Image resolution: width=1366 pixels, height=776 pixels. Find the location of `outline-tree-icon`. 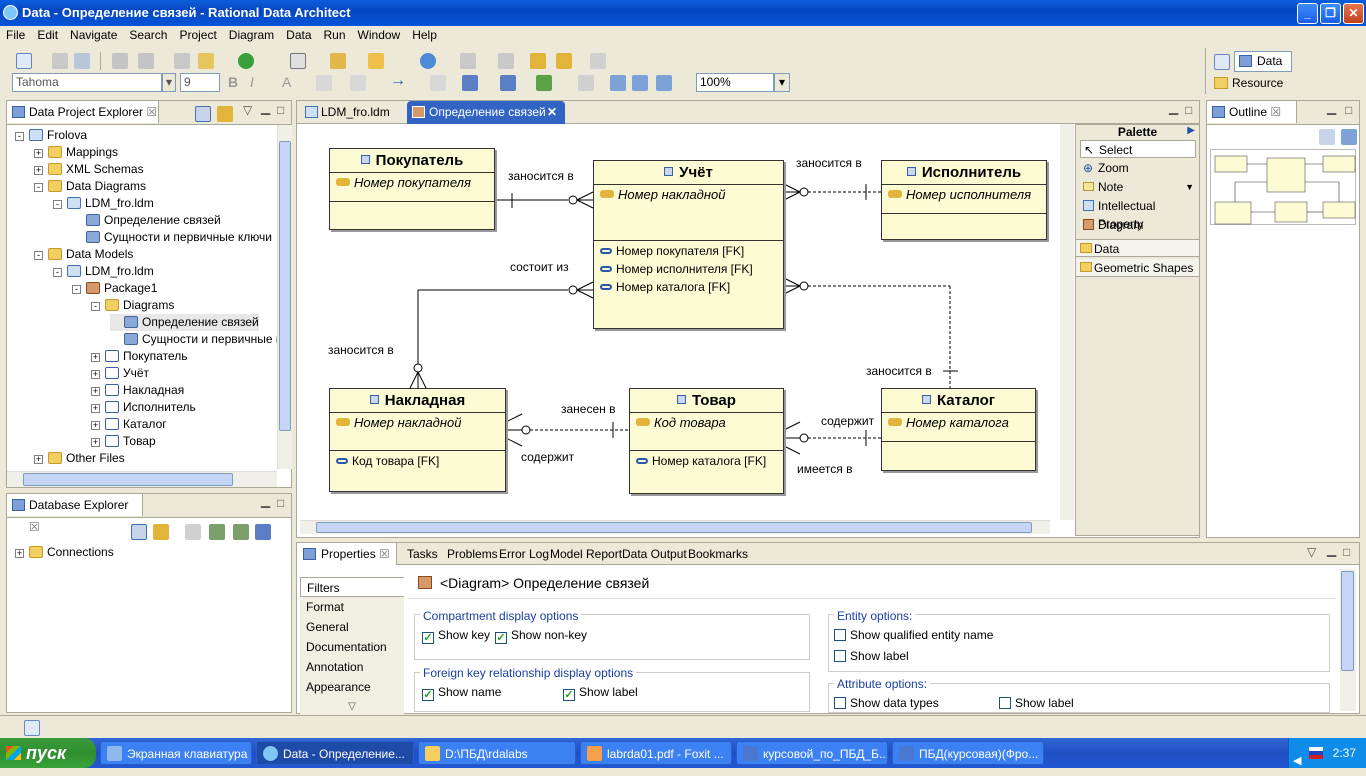

outline-tree-icon is located at coordinates (1327, 137).